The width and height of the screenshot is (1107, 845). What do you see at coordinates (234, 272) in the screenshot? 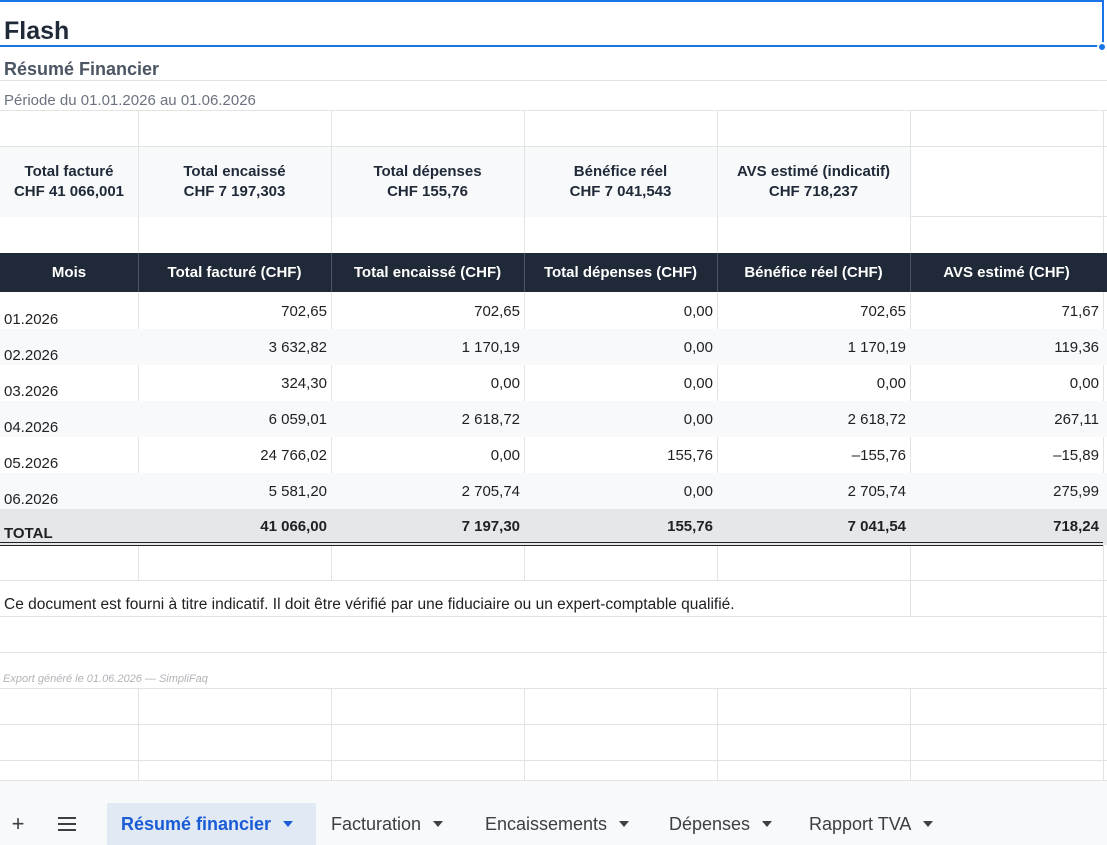
I see `column-header-total-facture: Total facturé (CHF)` at bounding box center [234, 272].